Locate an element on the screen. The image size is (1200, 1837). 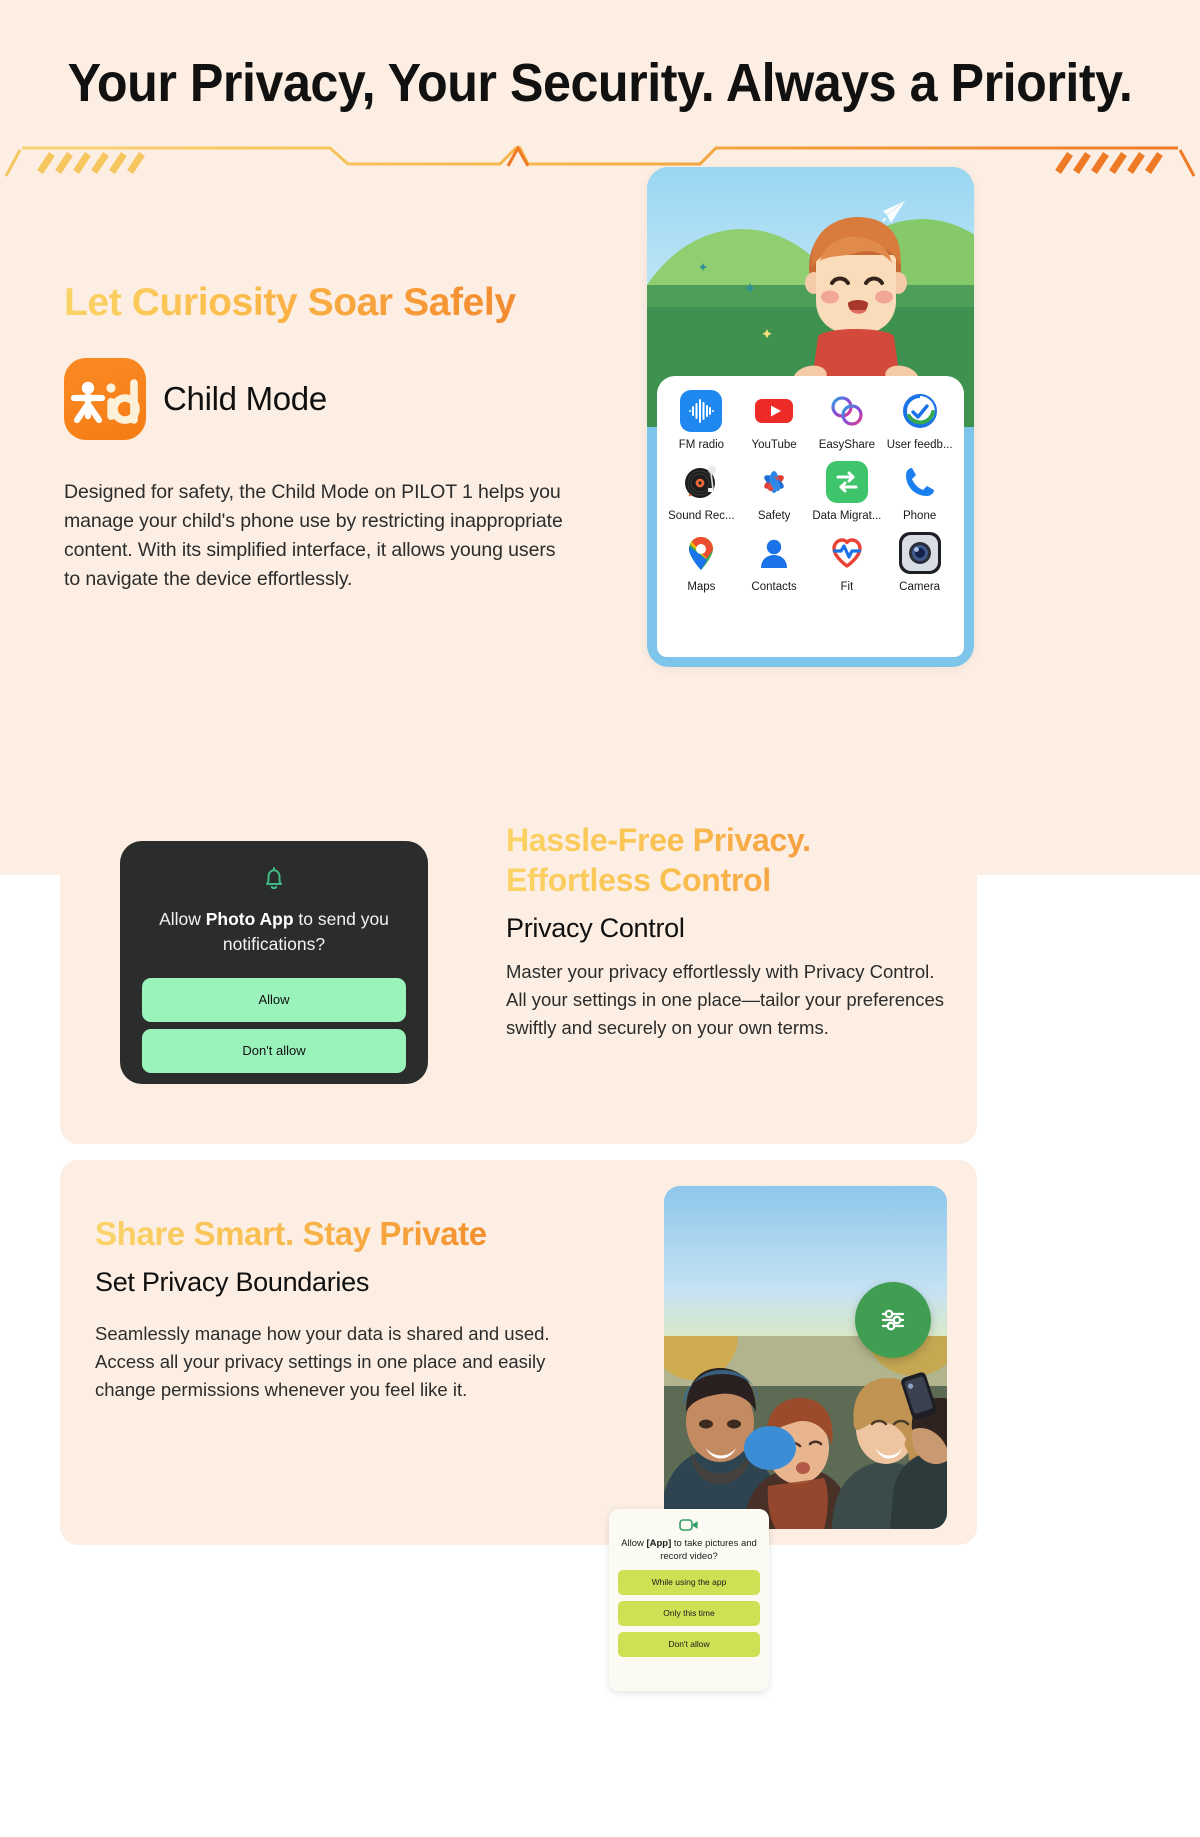
friends-photo is located at coordinates (805, 1357).